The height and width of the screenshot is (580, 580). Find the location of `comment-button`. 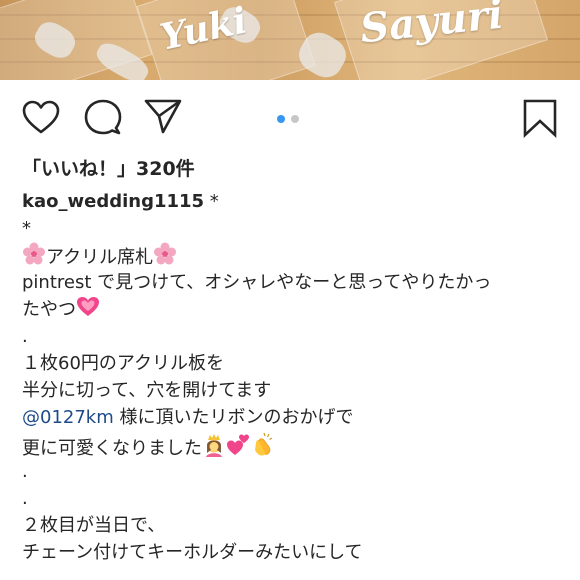

comment-button is located at coordinates (103, 118).